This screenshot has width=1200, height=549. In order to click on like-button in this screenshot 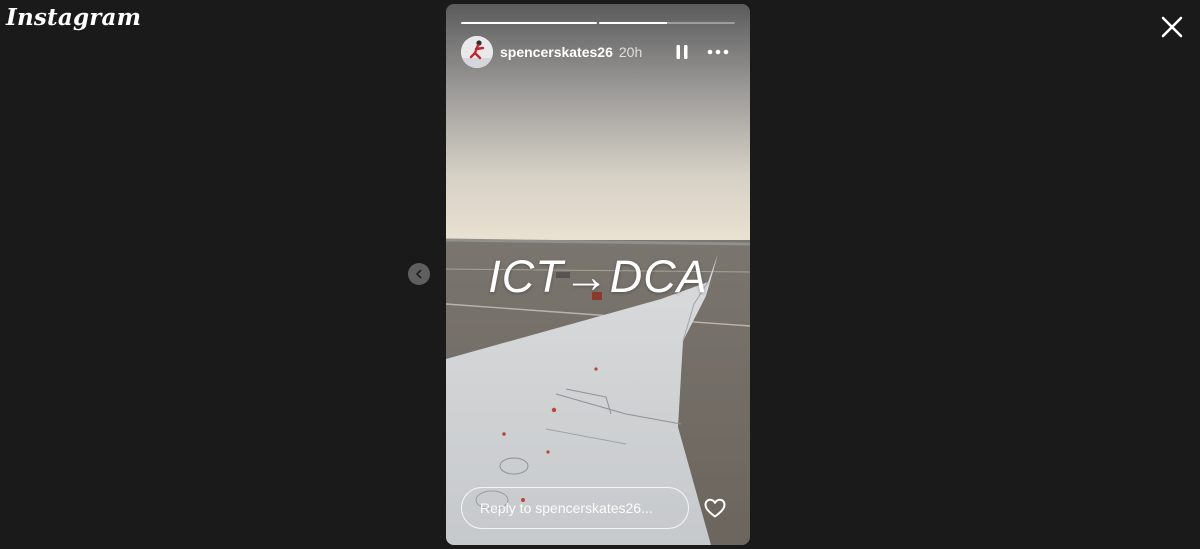, I will do `click(715, 508)`.